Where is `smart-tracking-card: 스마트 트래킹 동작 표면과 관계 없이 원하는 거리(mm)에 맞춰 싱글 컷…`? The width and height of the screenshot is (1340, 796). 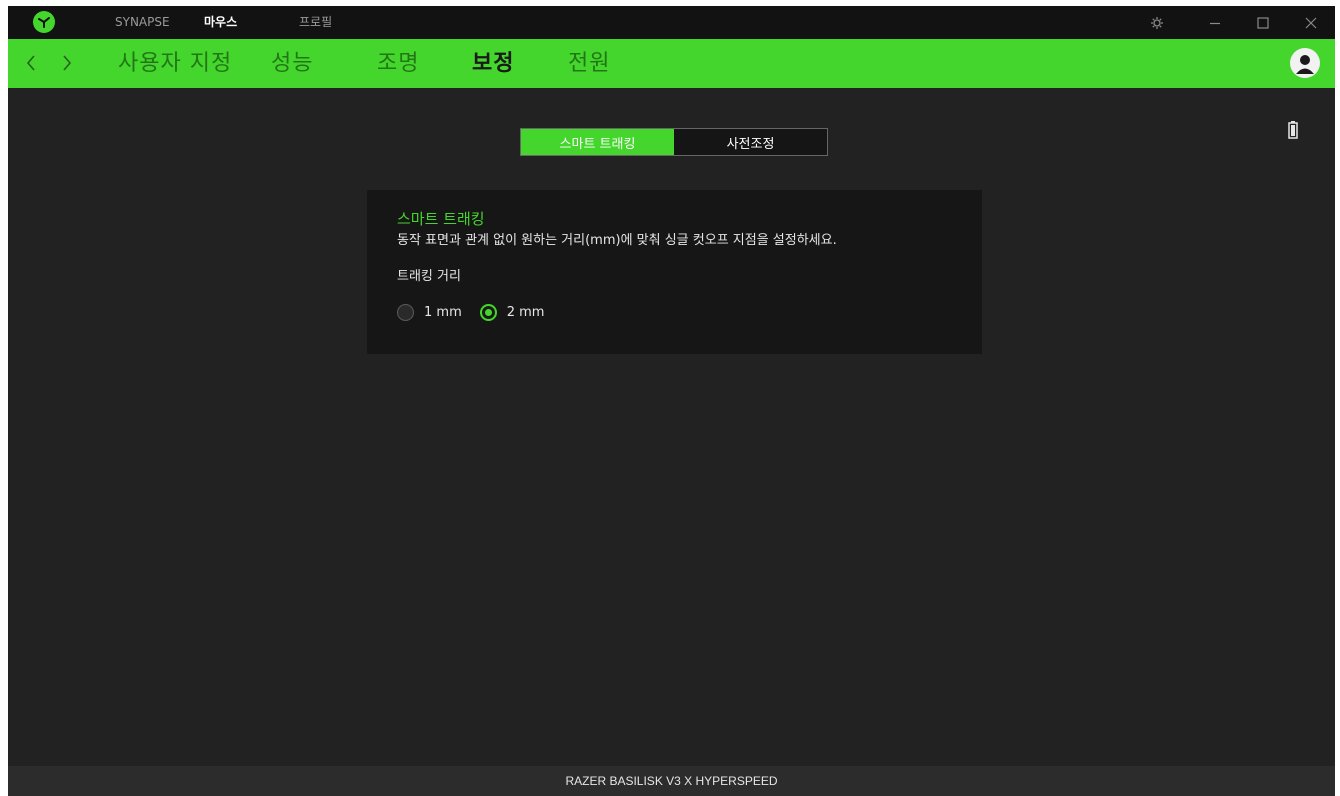
smart-tracking-card: 스마트 트래킹 동작 표면과 관계 없이 원하는 거리(mm)에 맞춰 싱글 컷… is located at coordinates (674, 272).